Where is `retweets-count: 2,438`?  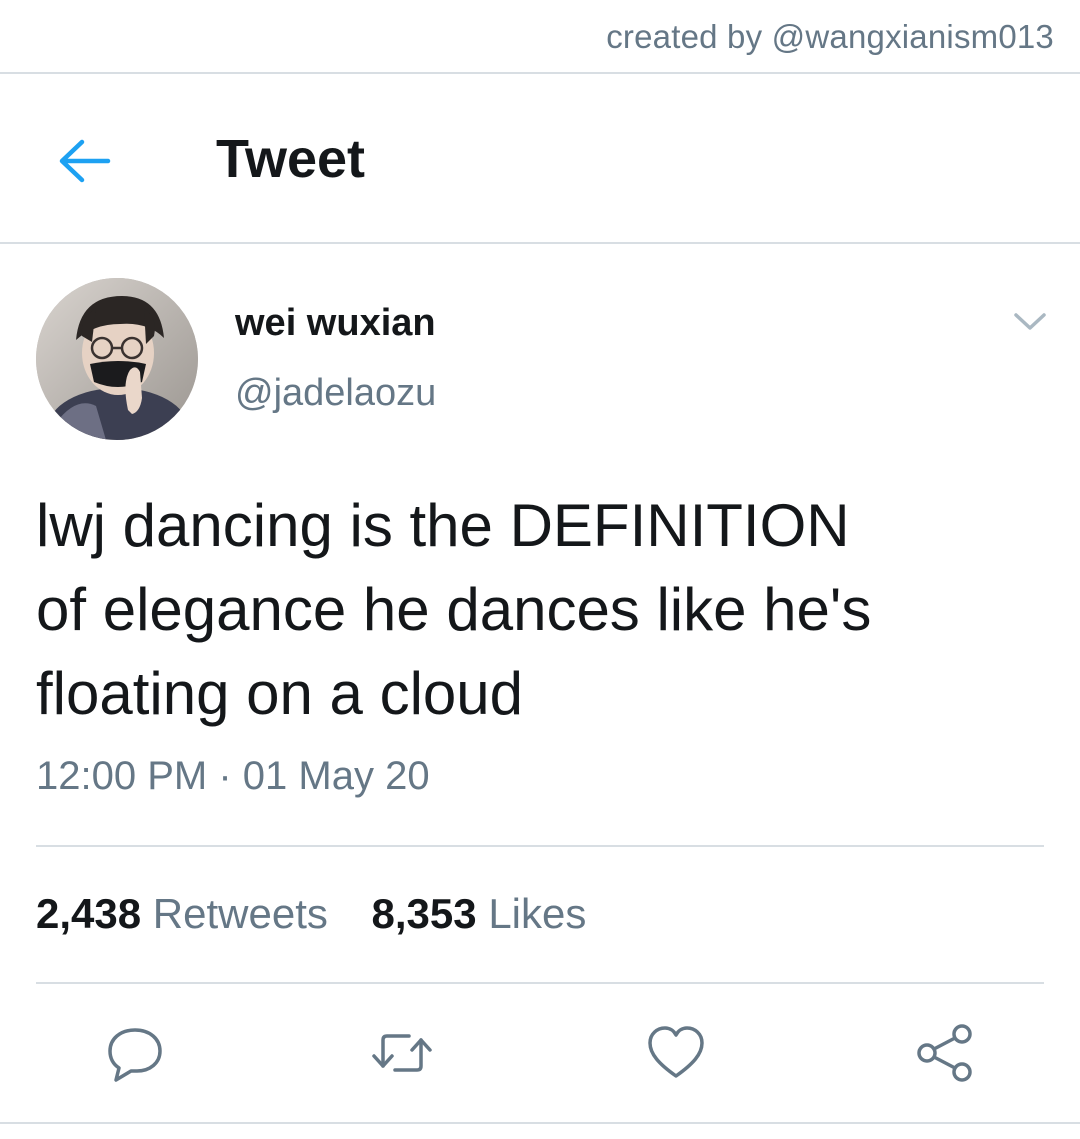 retweets-count: 2,438 is located at coordinates (89, 913).